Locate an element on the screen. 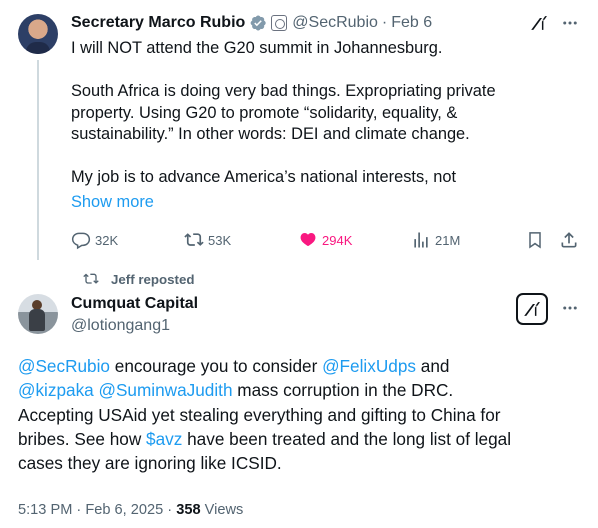 This screenshot has height=528, width=598. mention-kizpaka: @kizpaka is located at coordinates (56, 390).